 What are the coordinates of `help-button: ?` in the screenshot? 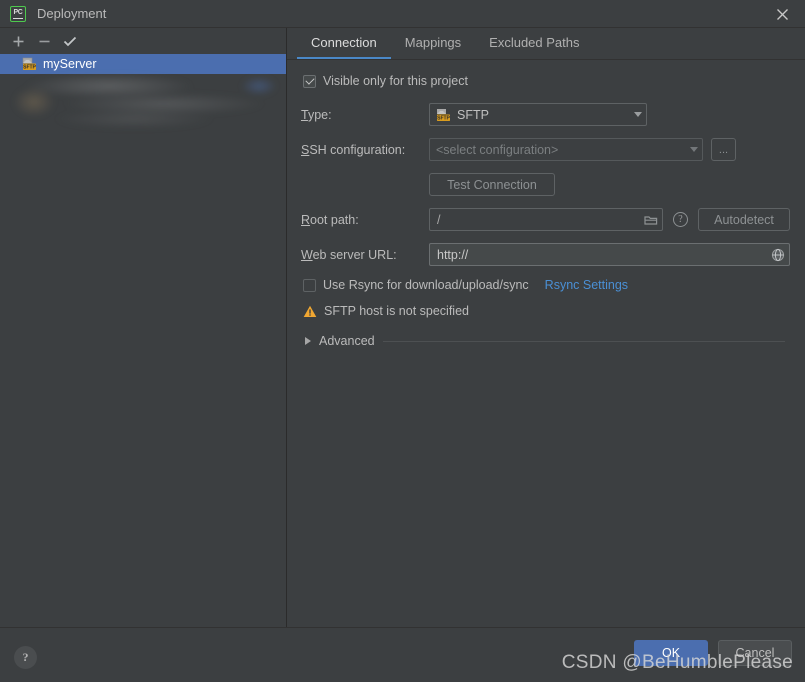 It's located at (25, 657).